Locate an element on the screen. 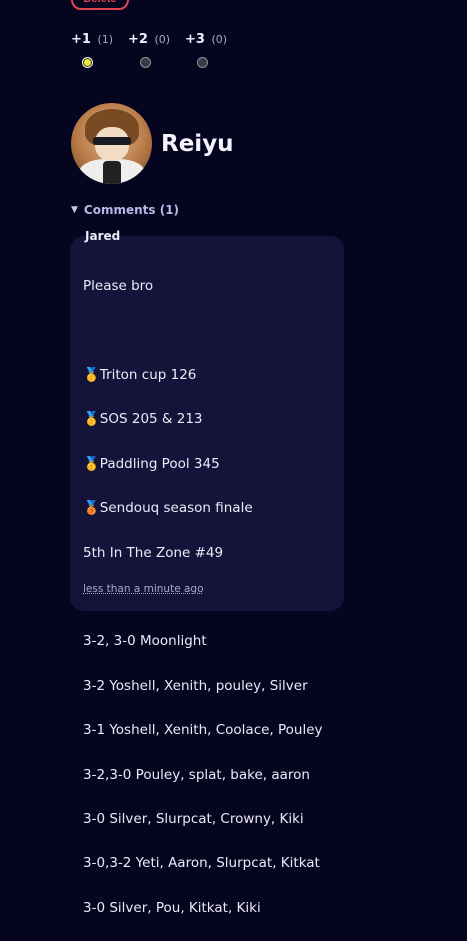  comment-line: 3-2 Yoshell, Xenith, pouley, Silver is located at coordinates (195, 685).